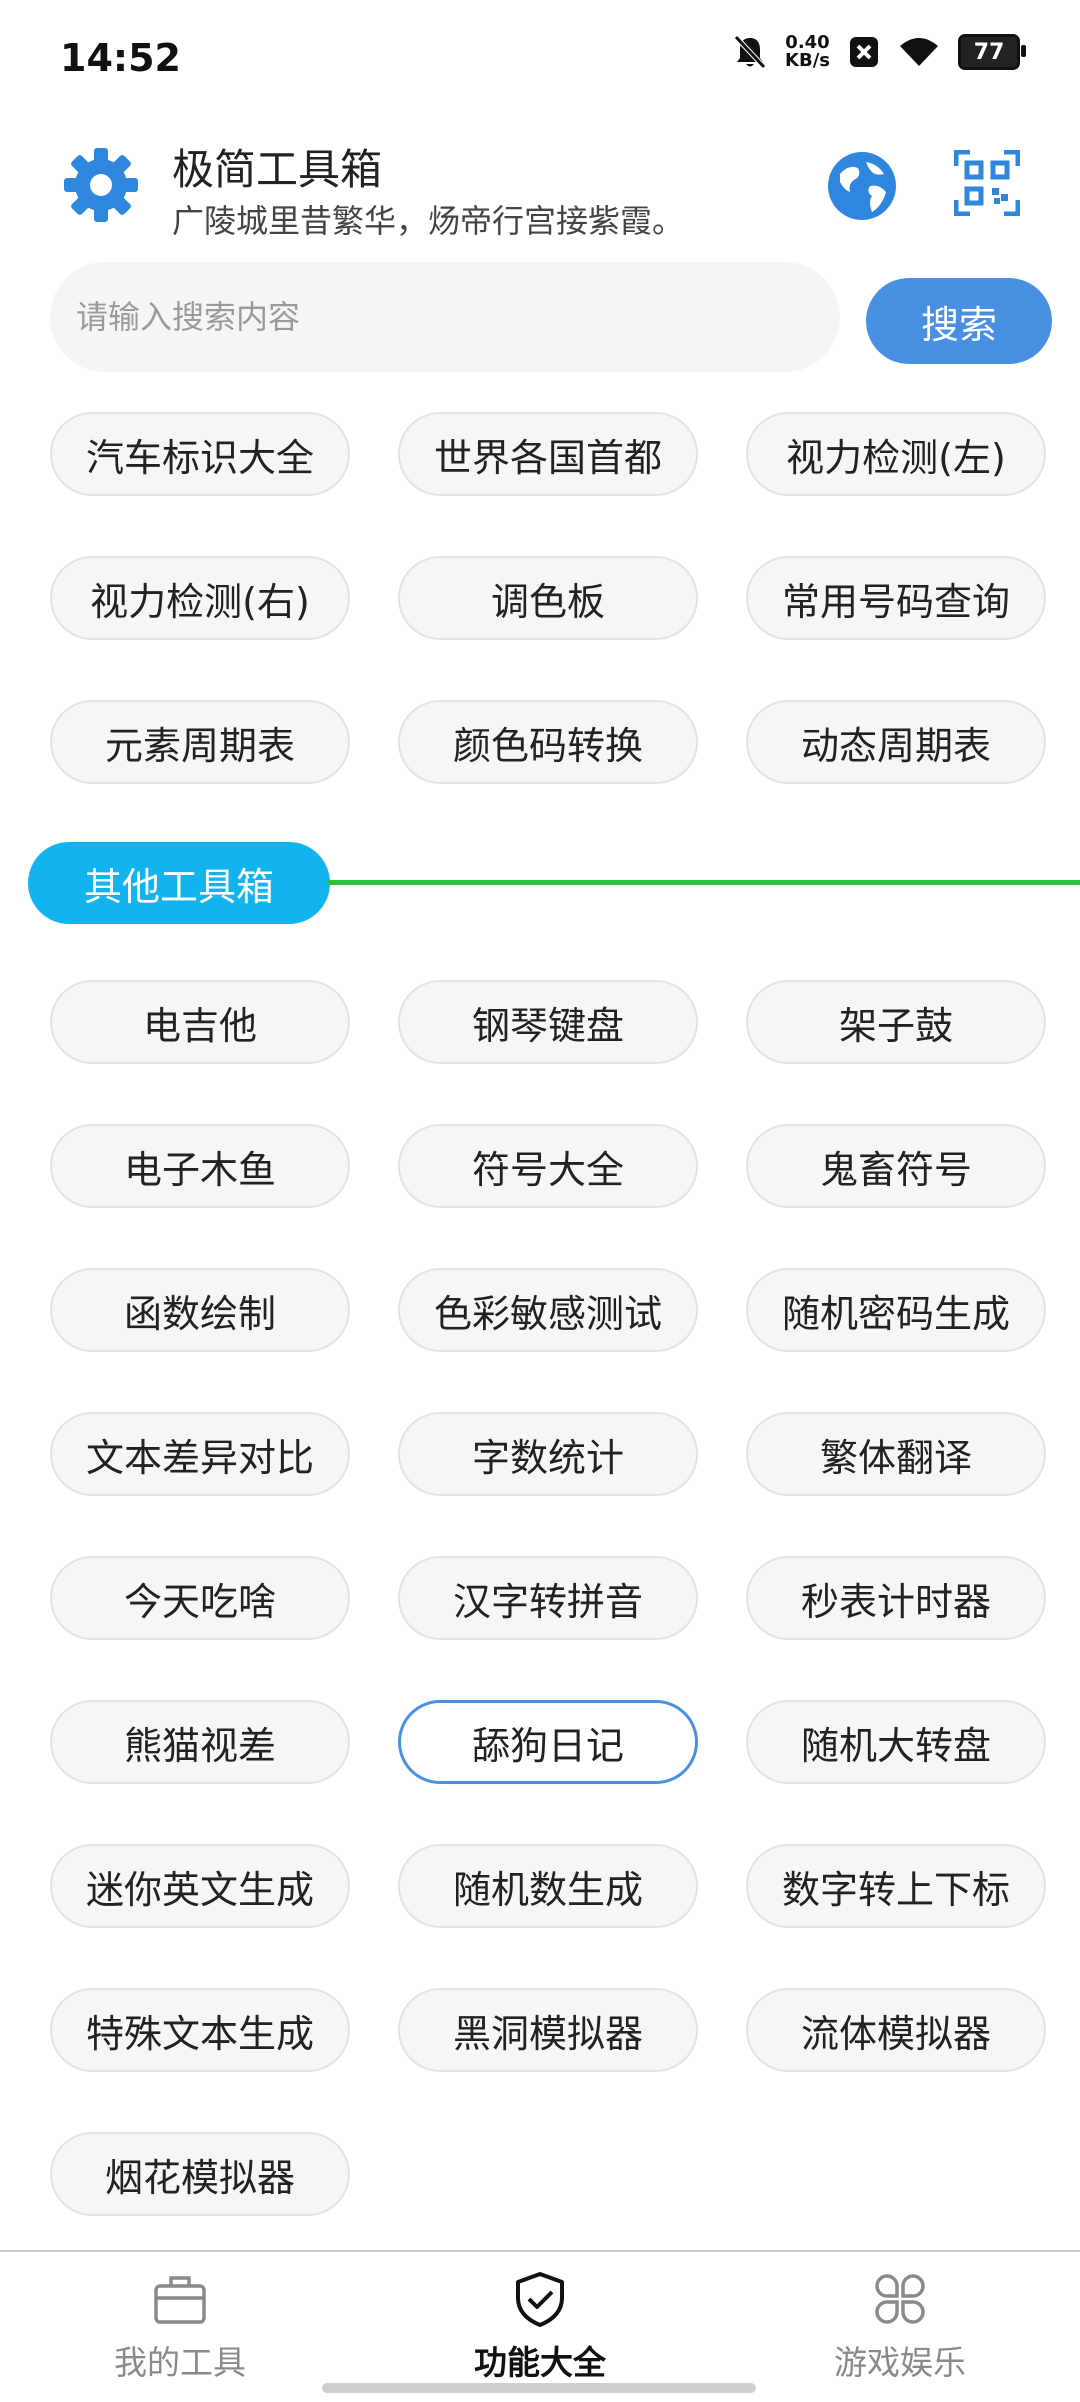 The height and width of the screenshot is (2402, 1080). Describe the element at coordinates (548, 1022) in the screenshot. I see `tool-chip: 钢琴键盘` at that location.